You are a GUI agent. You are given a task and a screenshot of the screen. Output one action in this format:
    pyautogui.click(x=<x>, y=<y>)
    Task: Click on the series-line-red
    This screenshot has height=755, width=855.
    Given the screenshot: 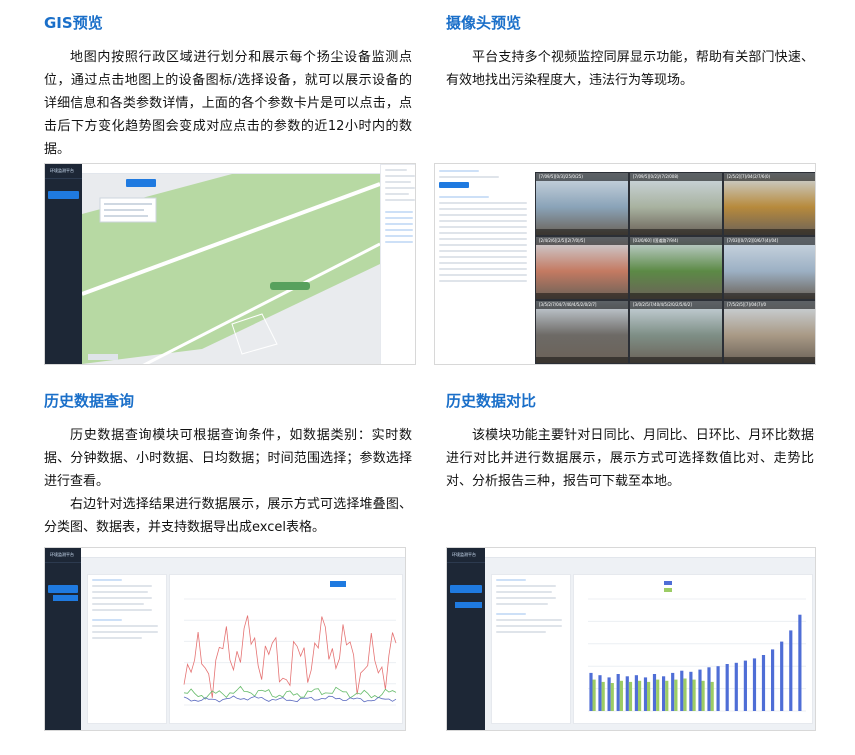 What is the action you would take?
    pyautogui.click(x=290, y=656)
    